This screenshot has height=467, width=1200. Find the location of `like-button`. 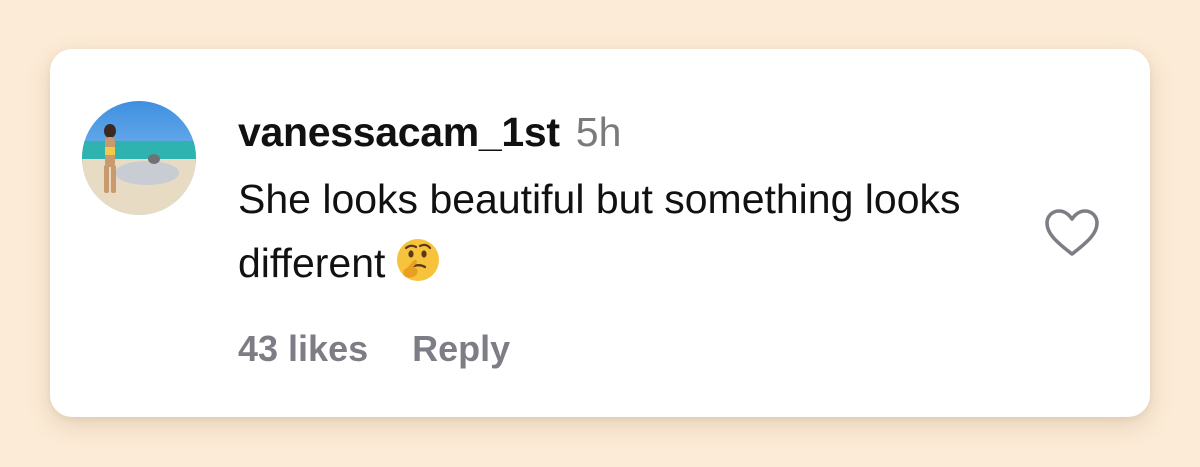

like-button is located at coordinates (1072, 233).